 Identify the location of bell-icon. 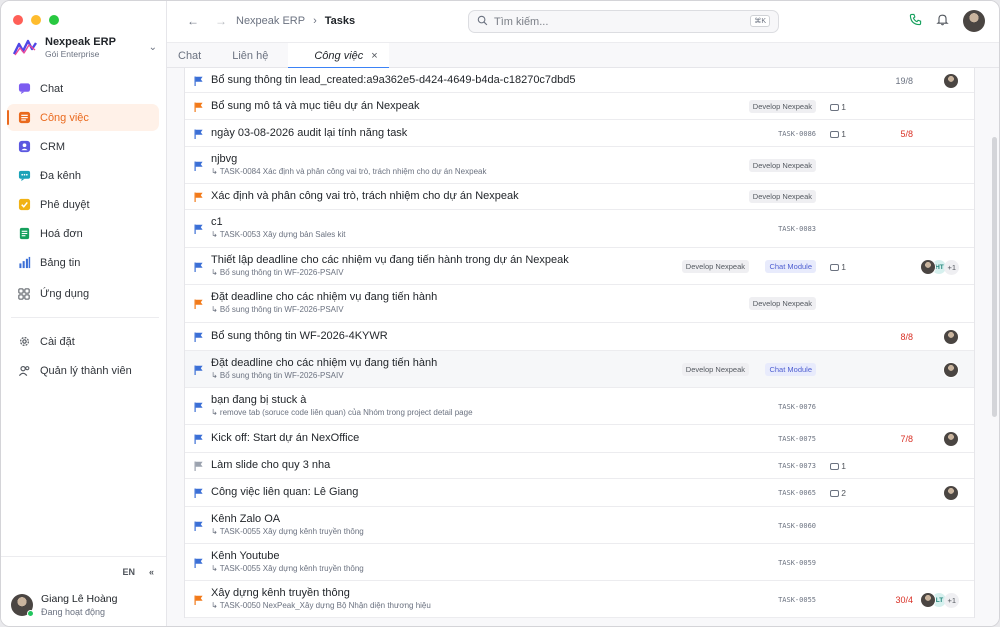
(942, 21).